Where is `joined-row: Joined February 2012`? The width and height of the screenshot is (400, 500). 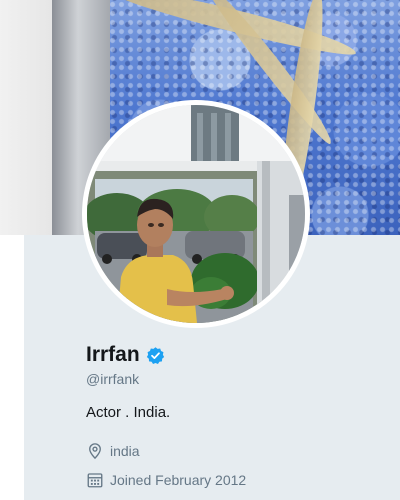
joined-row: Joined February 2012 is located at coordinates (166, 480).